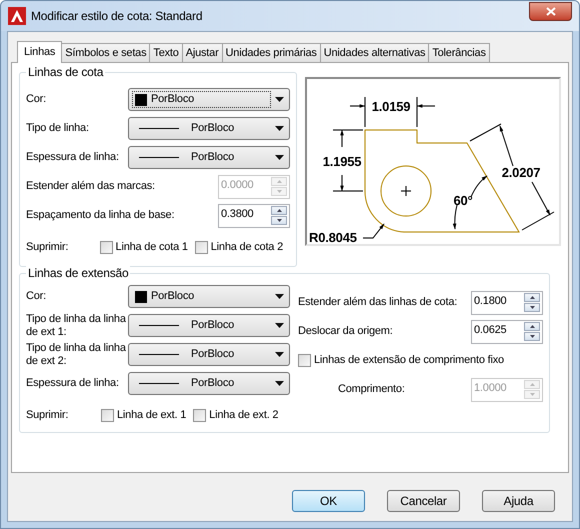  I want to click on checkbox-label: Linhas de extensão de comprimento fixo, so click(409, 360).